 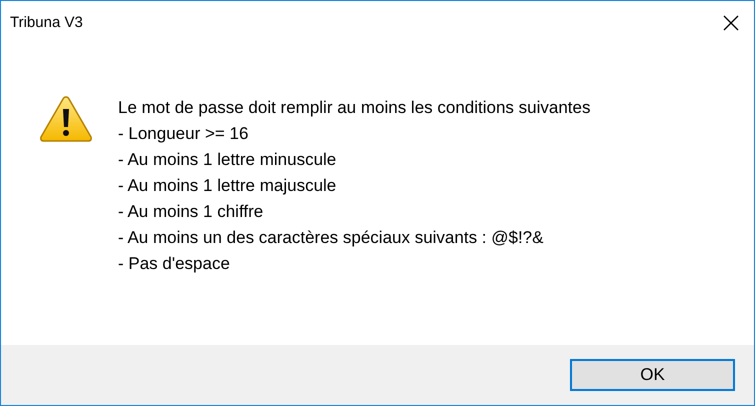 What do you see at coordinates (46, 22) in the screenshot?
I see `window-title: Tribuna V3` at bounding box center [46, 22].